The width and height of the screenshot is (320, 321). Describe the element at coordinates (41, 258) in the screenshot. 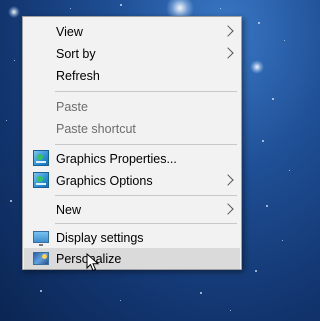

I see `personalize-icon` at that location.